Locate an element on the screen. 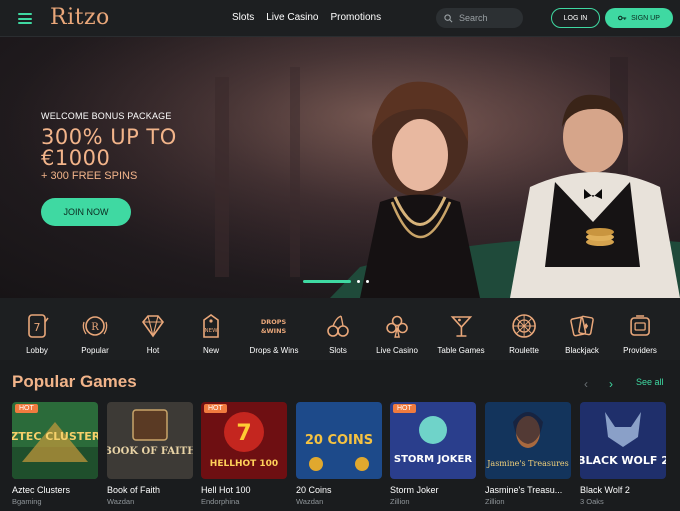 This screenshot has height=511, width=680. game-art: AZTEC CLUSTERS is located at coordinates (55, 440).